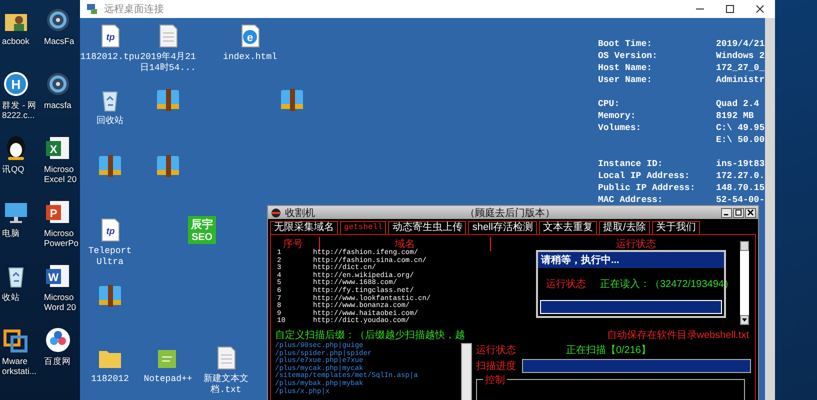  I want to click on info-label: Memory:, so click(617, 116).